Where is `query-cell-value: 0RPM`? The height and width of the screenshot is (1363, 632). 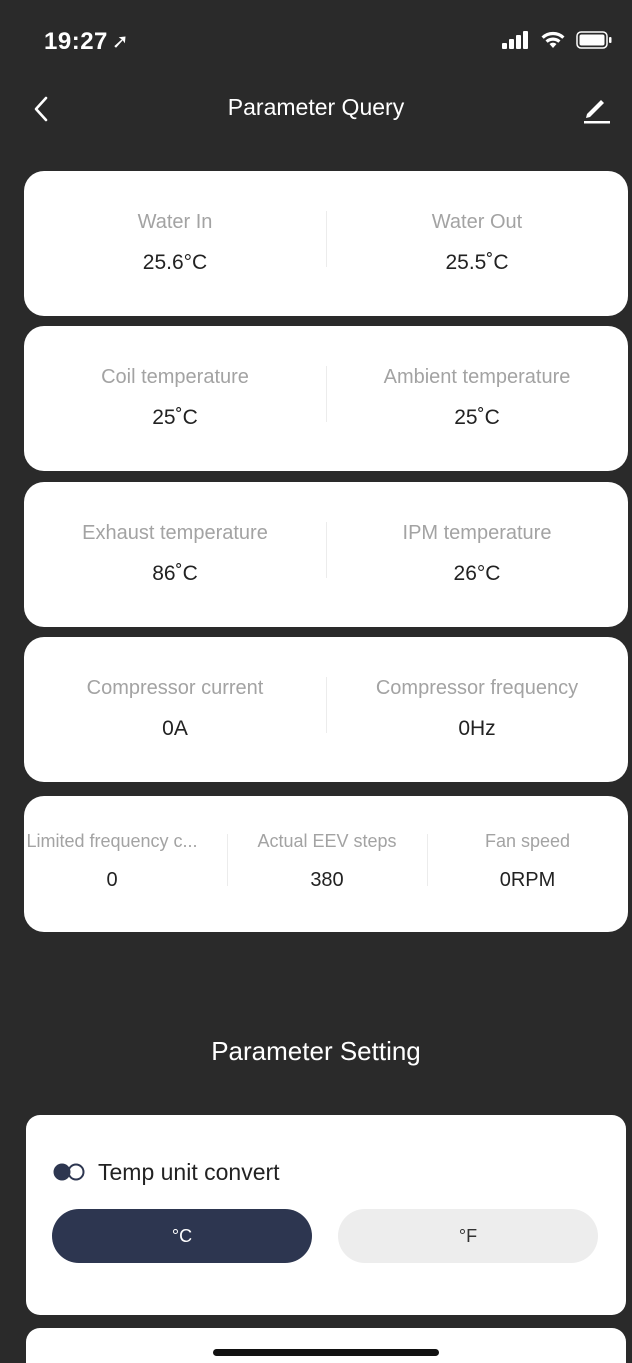
query-cell-value: 0RPM is located at coordinates (527, 880).